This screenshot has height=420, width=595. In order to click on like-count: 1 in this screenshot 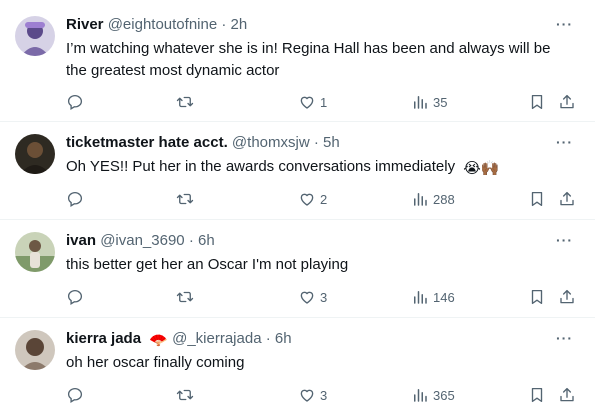, I will do `click(324, 102)`.